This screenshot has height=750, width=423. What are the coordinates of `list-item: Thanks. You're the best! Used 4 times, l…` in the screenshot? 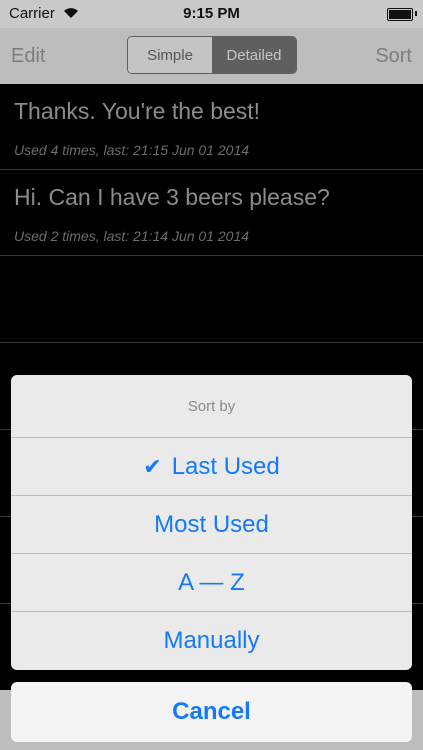 It's located at (211, 127).